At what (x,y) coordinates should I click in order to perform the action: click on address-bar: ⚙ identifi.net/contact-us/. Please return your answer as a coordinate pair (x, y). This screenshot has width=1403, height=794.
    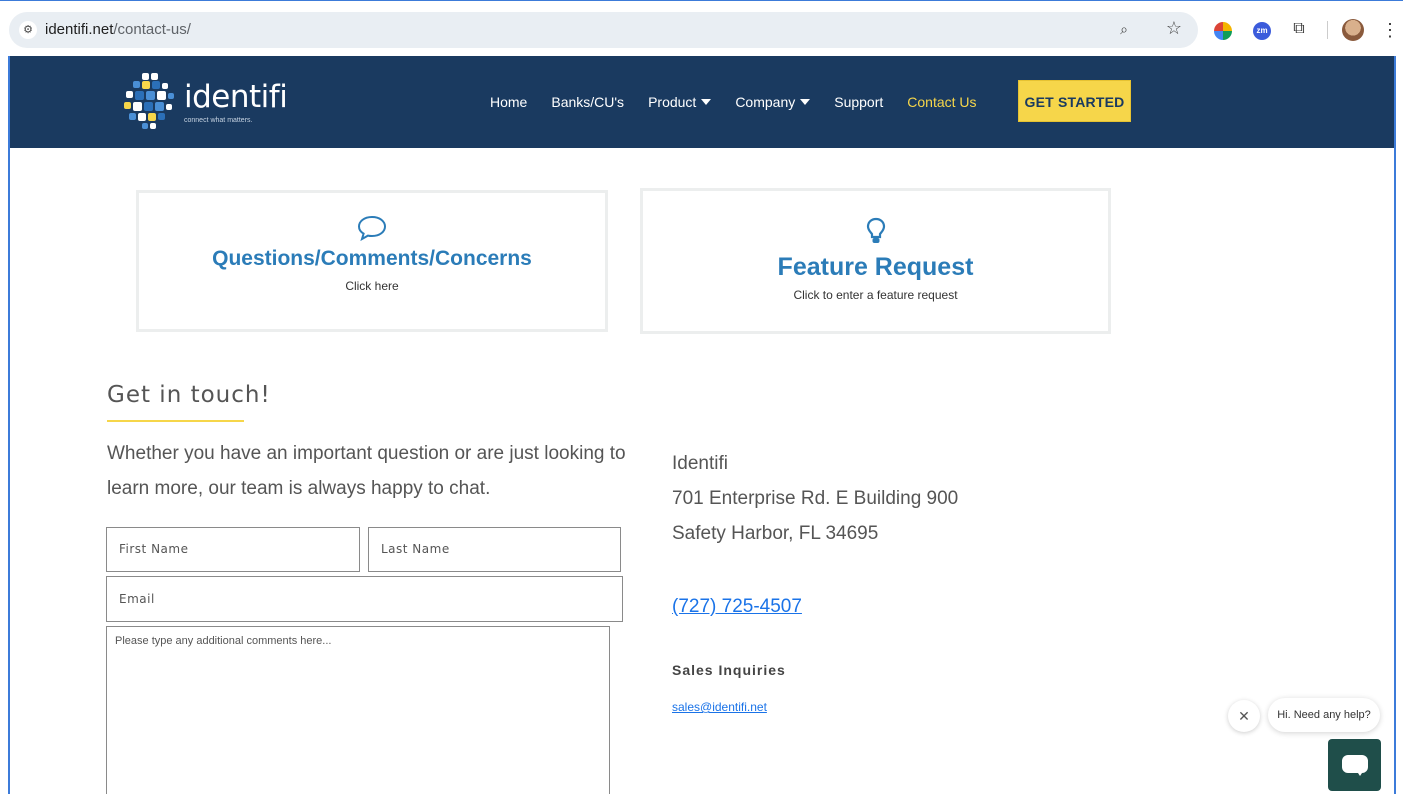
    Looking at the image, I should click on (603, 30).